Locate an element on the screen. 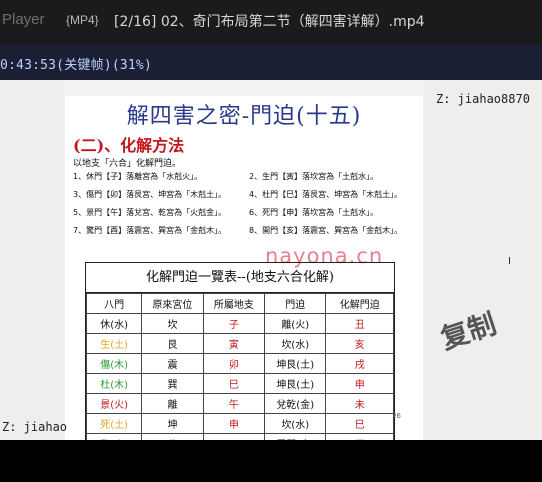 This screenshot has width=542, height=482. table-cell: 巽 is located at coordinates (172, 383).